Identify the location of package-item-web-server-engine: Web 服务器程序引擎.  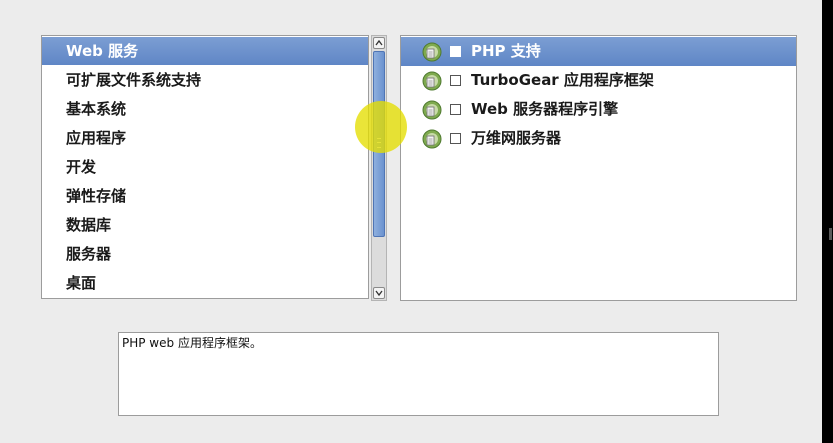
(598, 109).